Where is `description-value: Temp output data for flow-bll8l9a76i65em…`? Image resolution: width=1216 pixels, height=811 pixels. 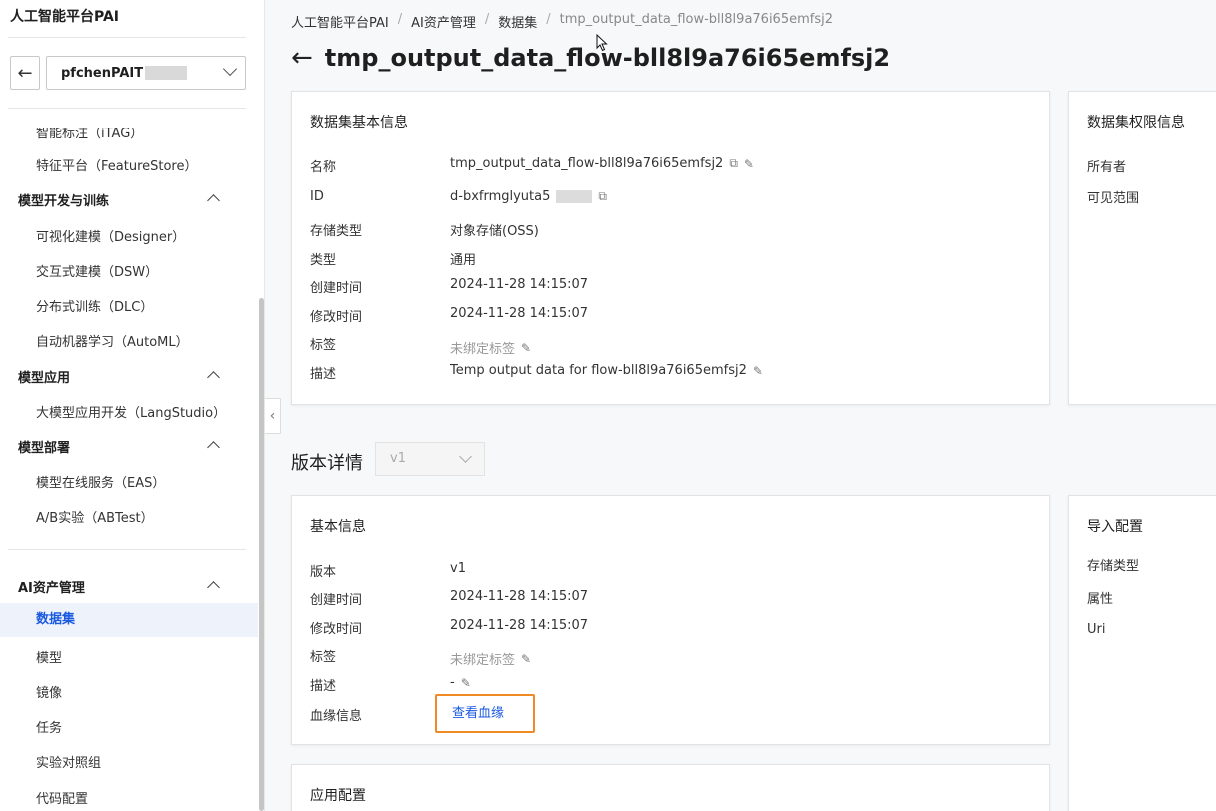 description-value: Temp output data for flow-bll8l9a76i65em… is located at coordinates (598, 370).